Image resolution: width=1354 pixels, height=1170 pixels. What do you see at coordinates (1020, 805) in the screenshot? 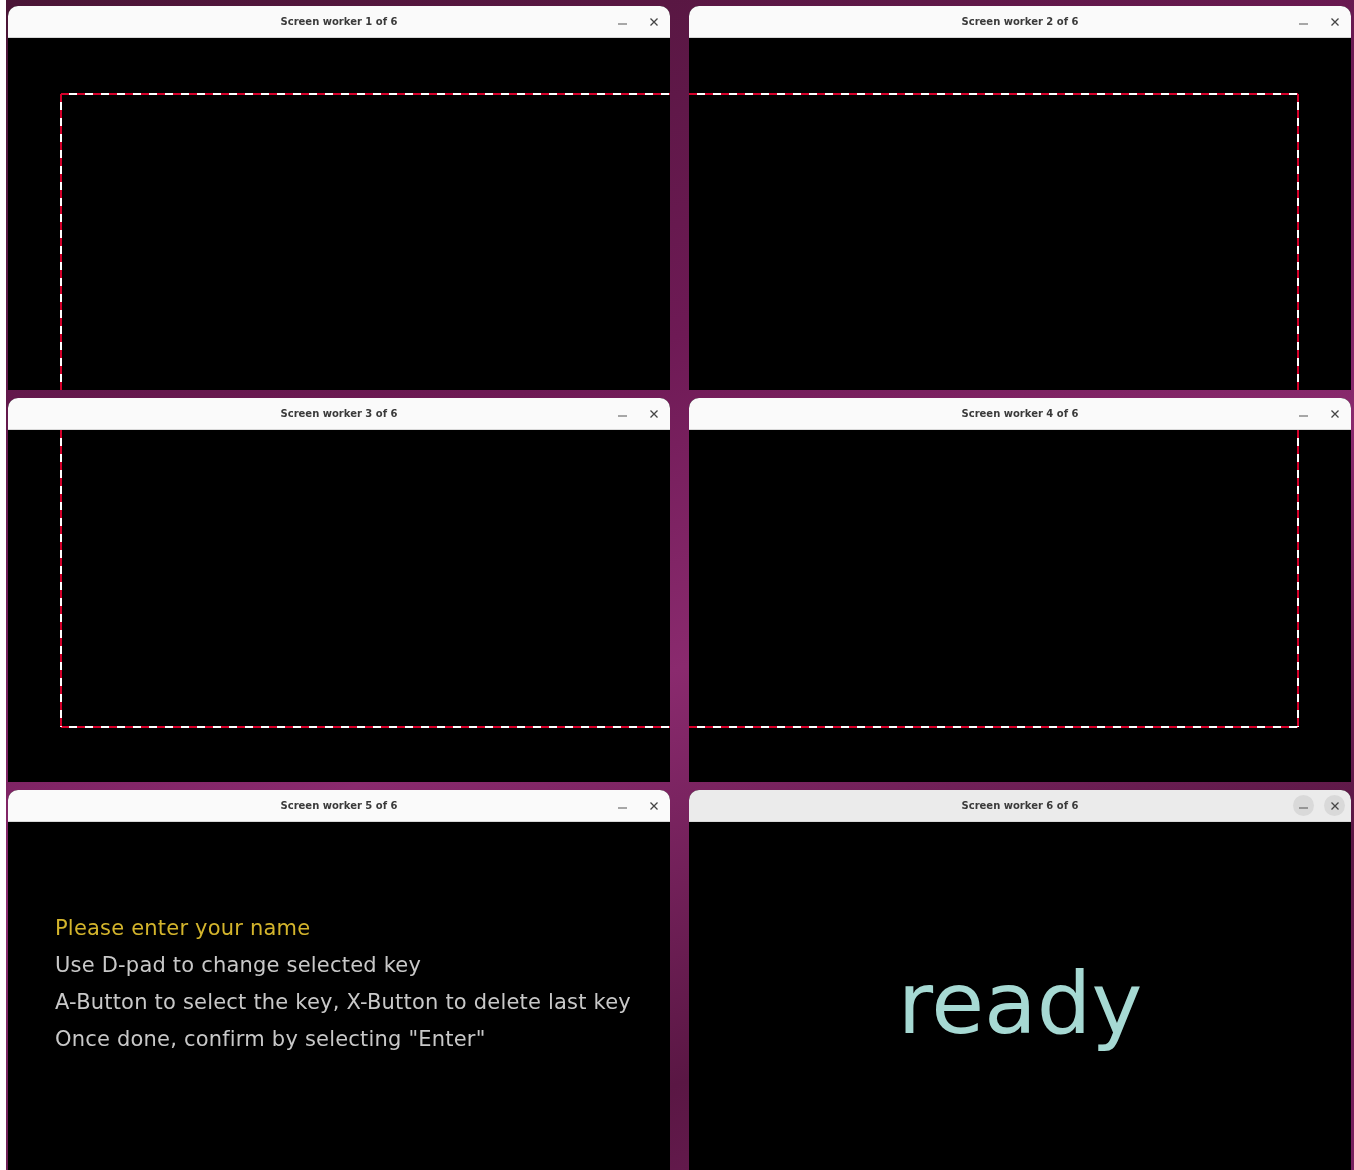
I see `window-title: Screen worker 6 of 6` at bounding box center [1020, 805].